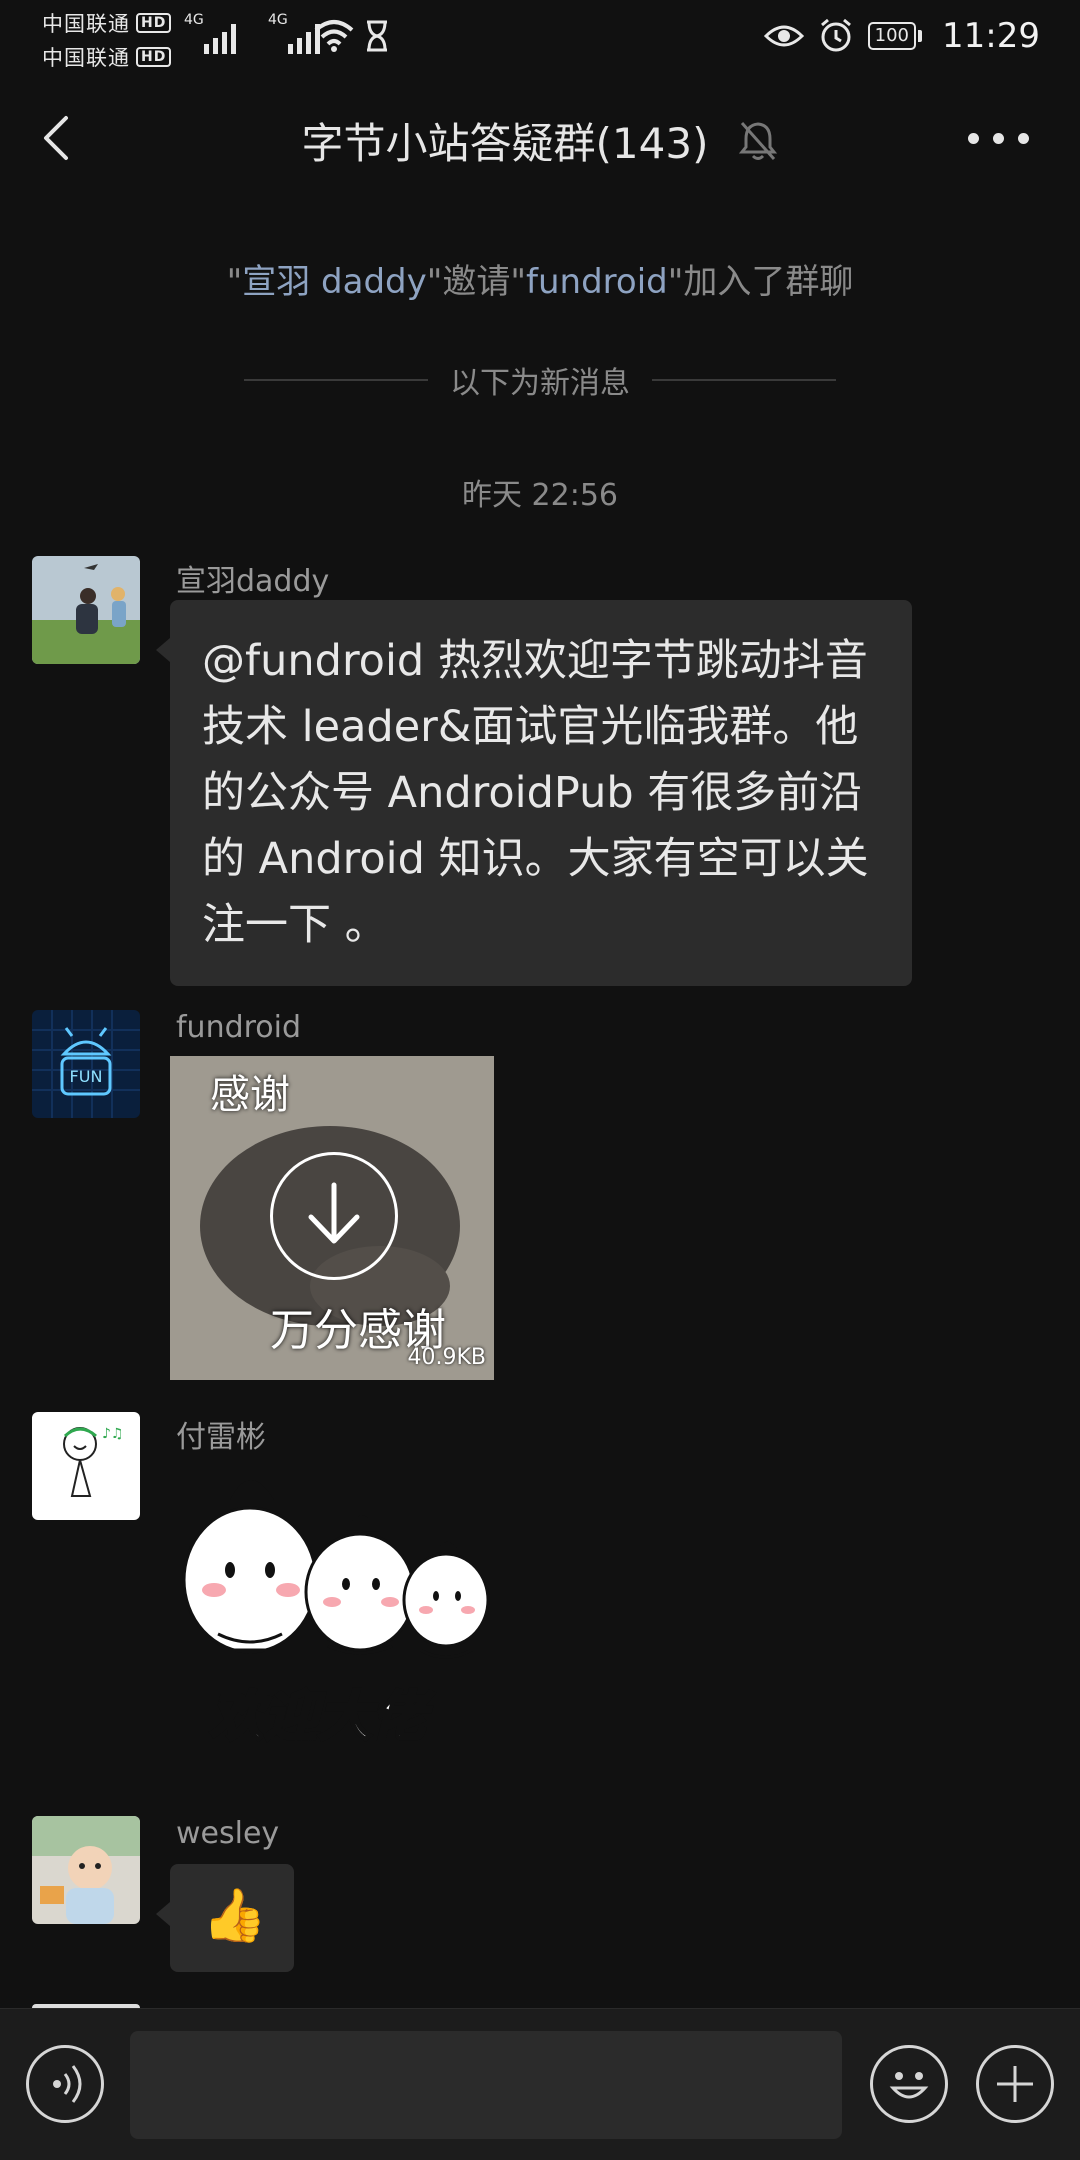 The height and width of the screenshot is (2160, 1080). I want to click on clock: 11:29, so click(991, 36).